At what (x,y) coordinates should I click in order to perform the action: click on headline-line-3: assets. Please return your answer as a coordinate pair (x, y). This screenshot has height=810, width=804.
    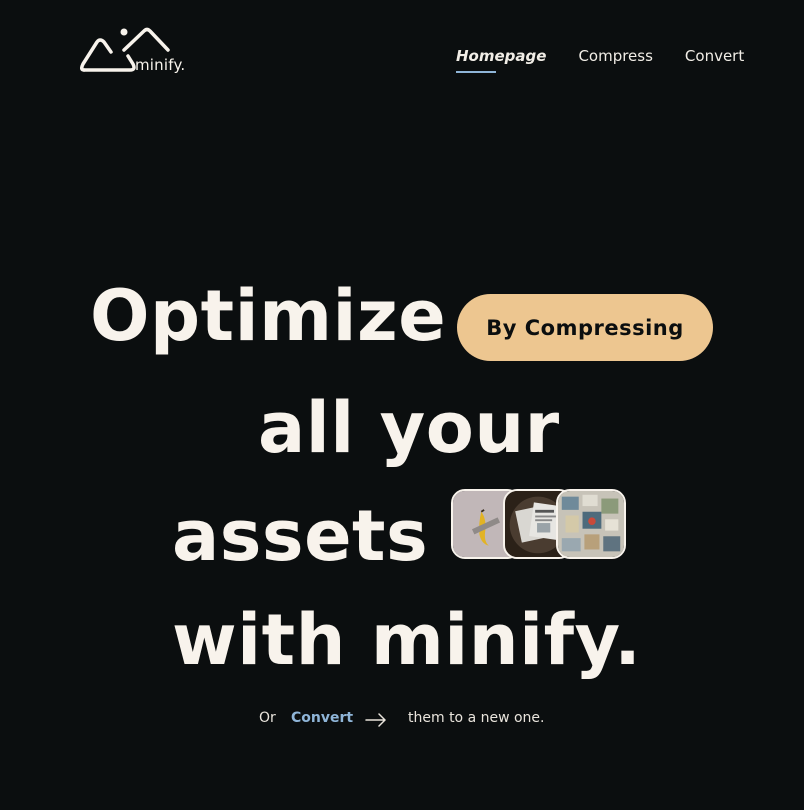
    Looking at the image, I should click on (300, 536).